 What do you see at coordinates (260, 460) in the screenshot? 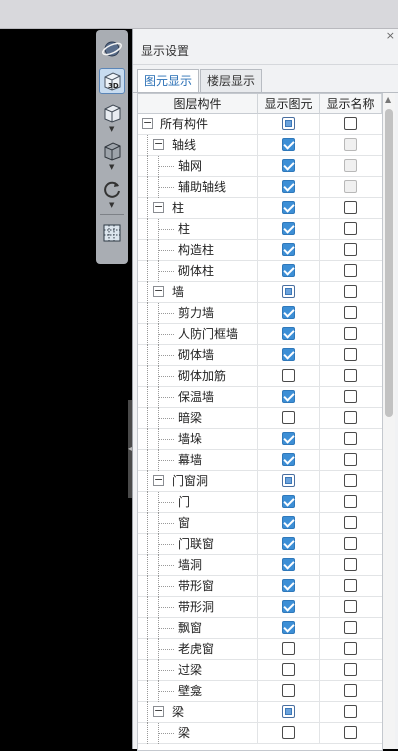
I see `tree-row: 幕墙` at bounding box center [260, 460].